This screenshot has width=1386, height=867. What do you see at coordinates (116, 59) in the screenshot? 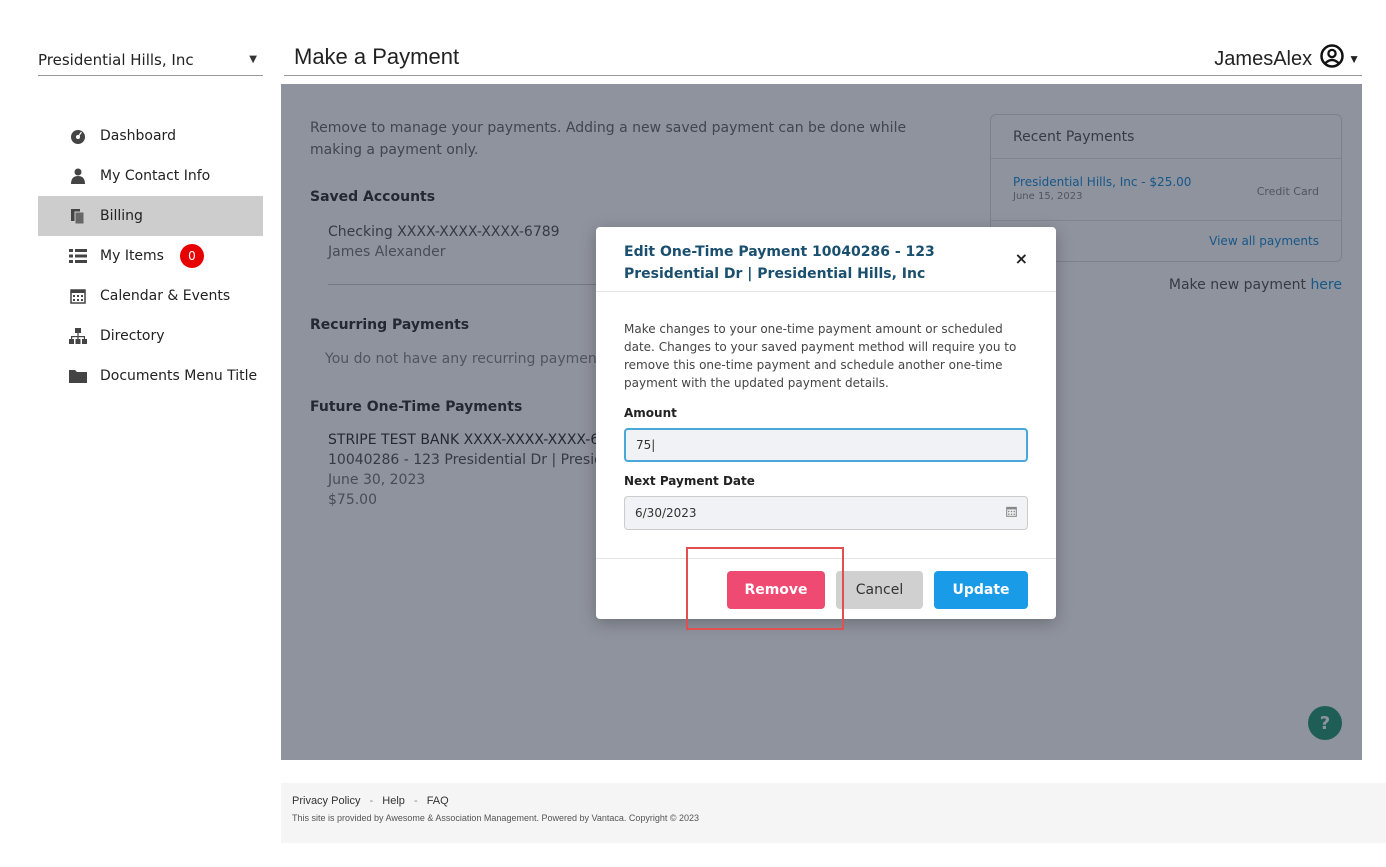
I see `org-selector-label: Presidential Hills, Inc` at bounding box center [116, 59].